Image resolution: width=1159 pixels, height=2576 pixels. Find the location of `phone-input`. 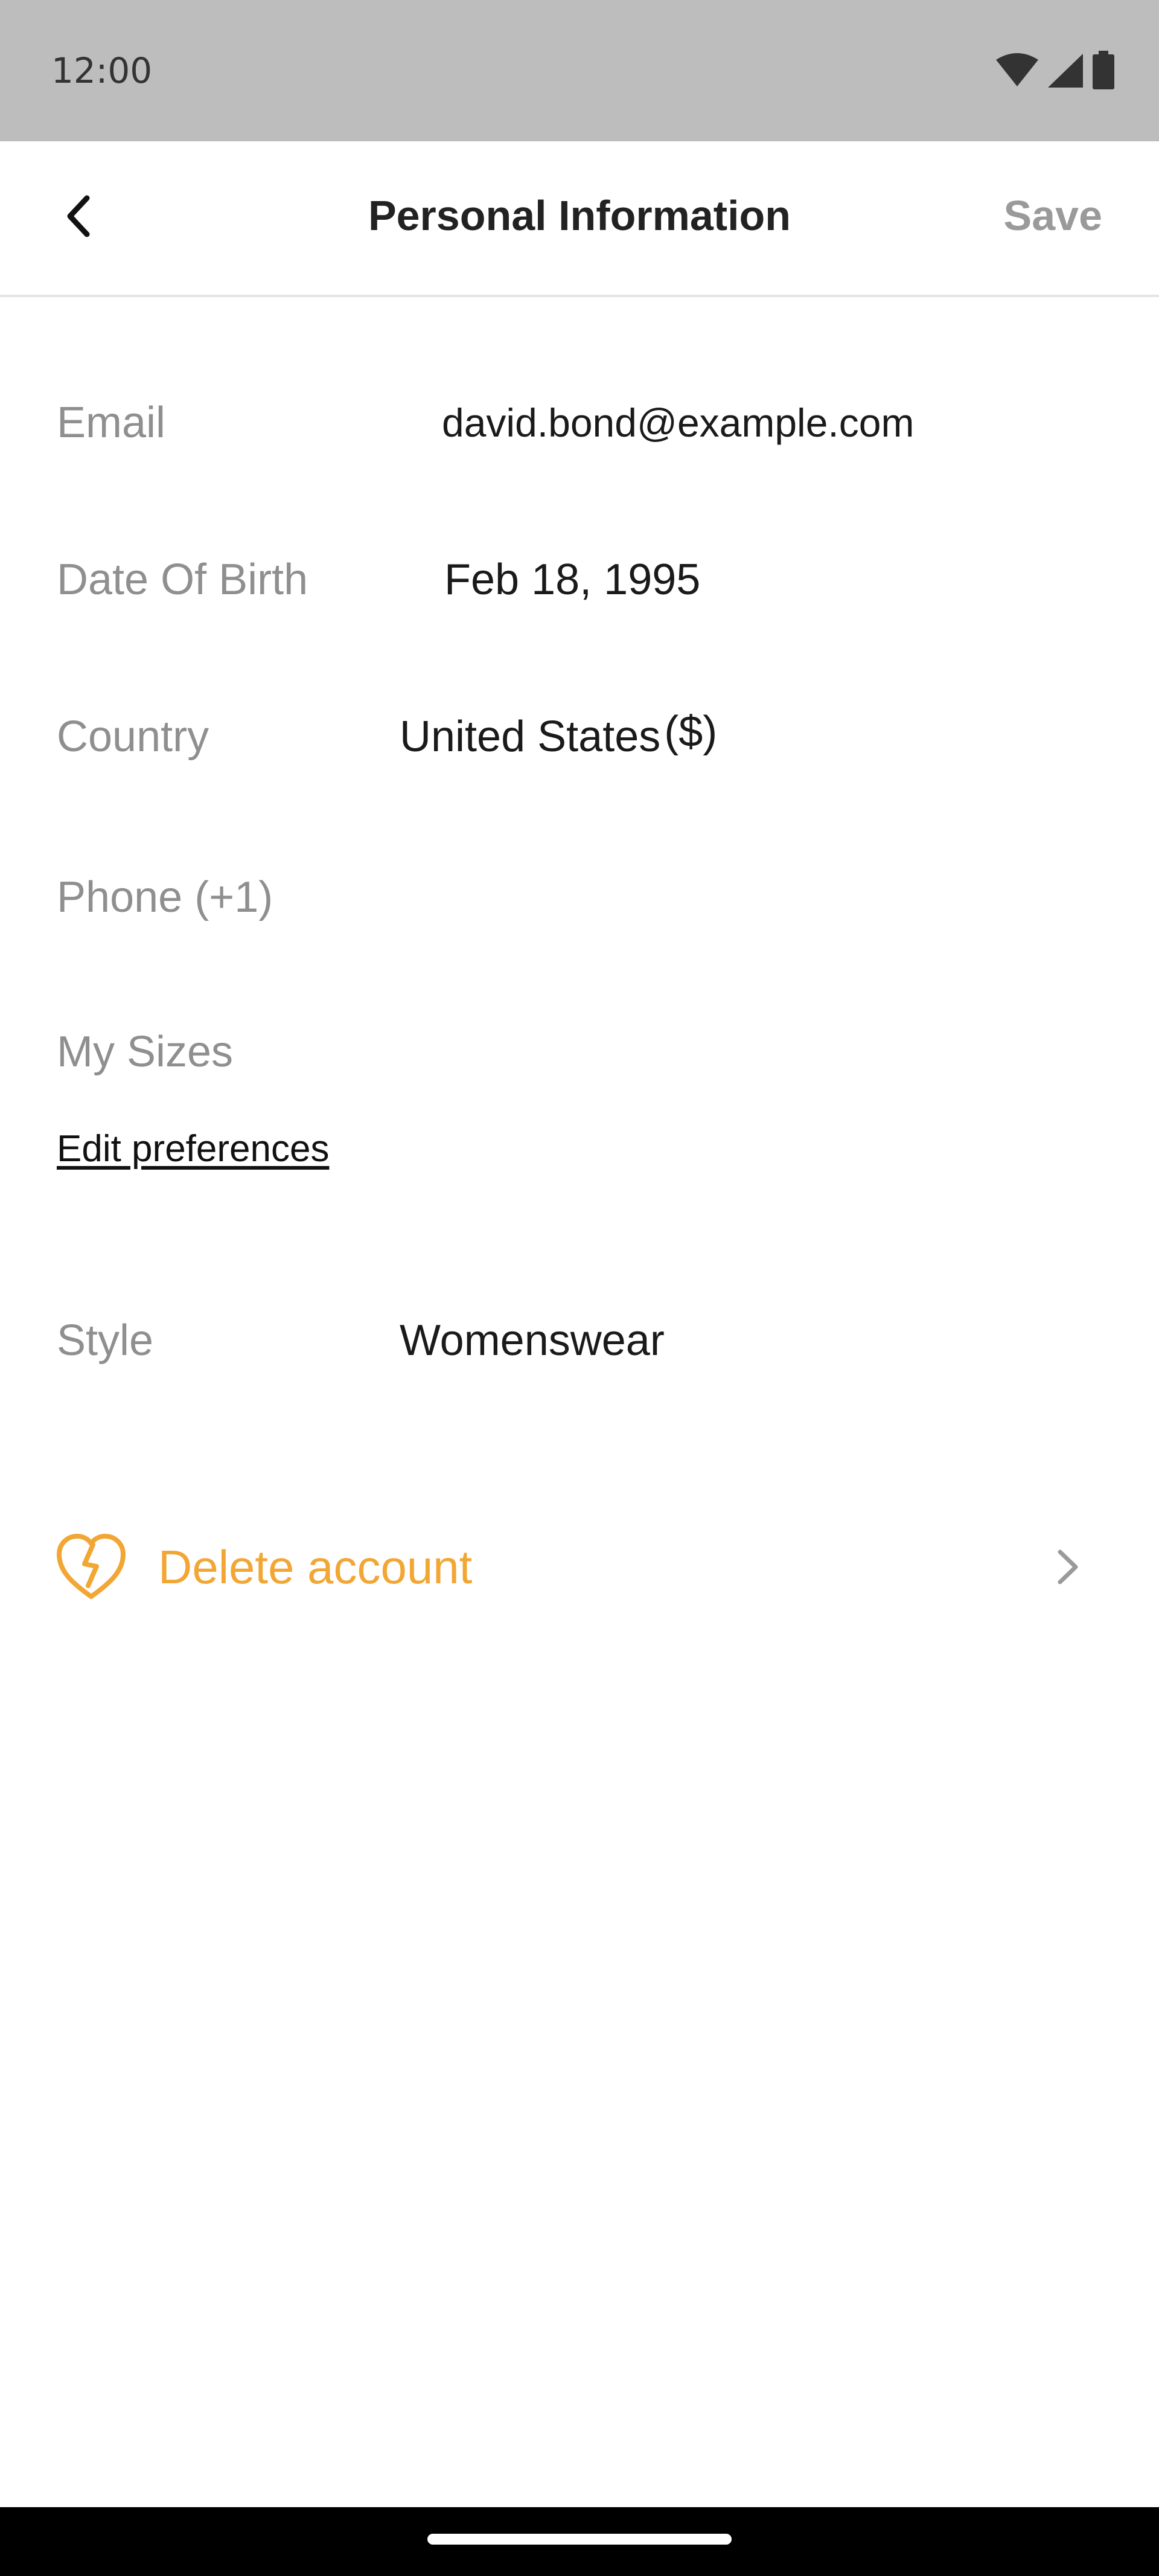

phone-input is located at coordinates (750, 897).